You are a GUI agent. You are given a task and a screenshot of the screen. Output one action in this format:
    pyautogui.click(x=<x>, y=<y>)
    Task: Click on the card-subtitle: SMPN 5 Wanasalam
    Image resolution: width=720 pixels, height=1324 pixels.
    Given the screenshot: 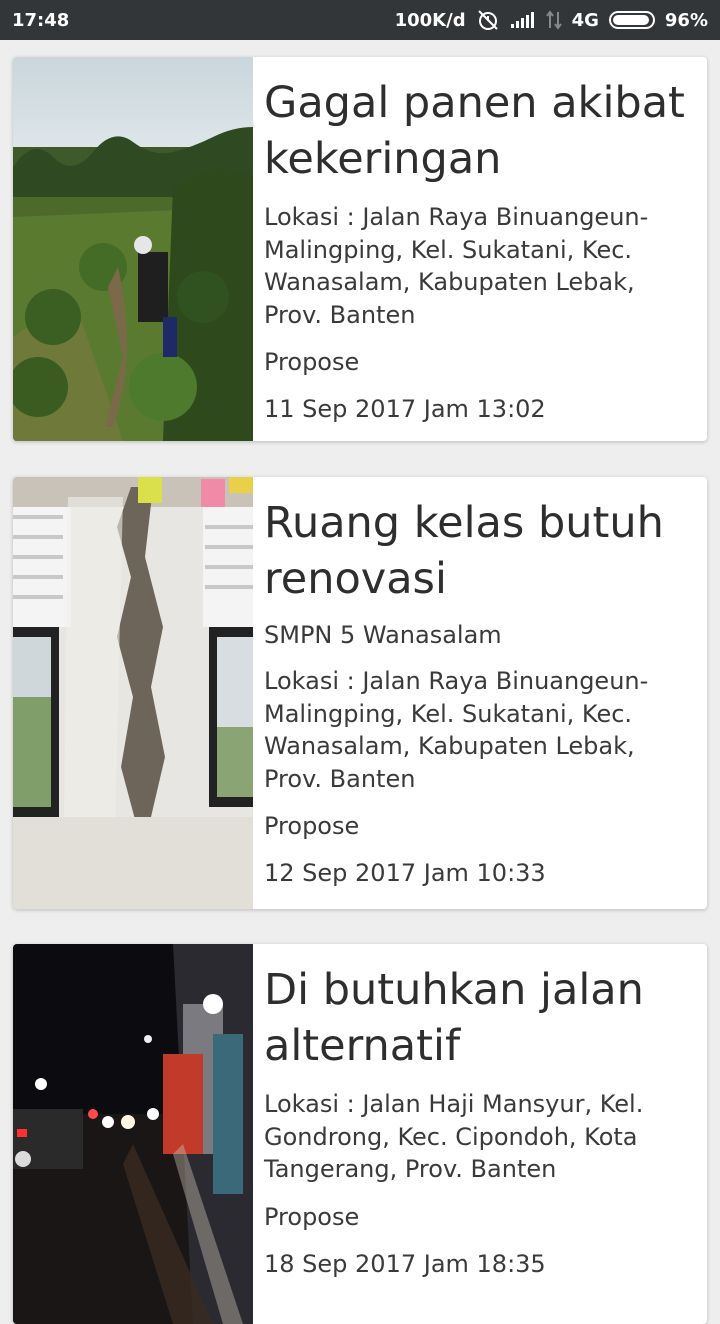 What is the action you would take?
    pyautogui.click(x=383, y=635)
    